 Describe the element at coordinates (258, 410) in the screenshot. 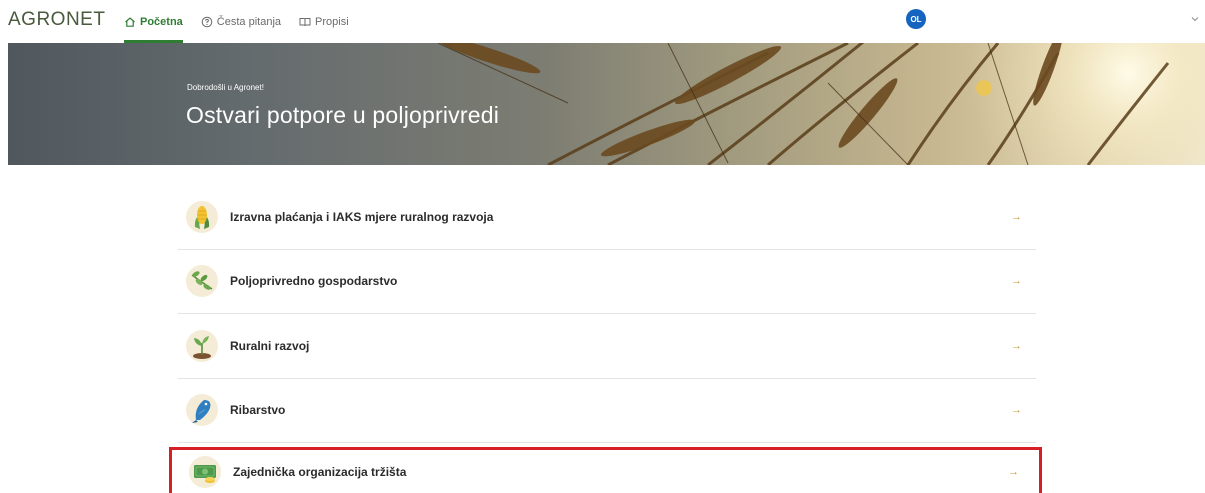

I see `list-item-label: Ribarstvo` at that location.